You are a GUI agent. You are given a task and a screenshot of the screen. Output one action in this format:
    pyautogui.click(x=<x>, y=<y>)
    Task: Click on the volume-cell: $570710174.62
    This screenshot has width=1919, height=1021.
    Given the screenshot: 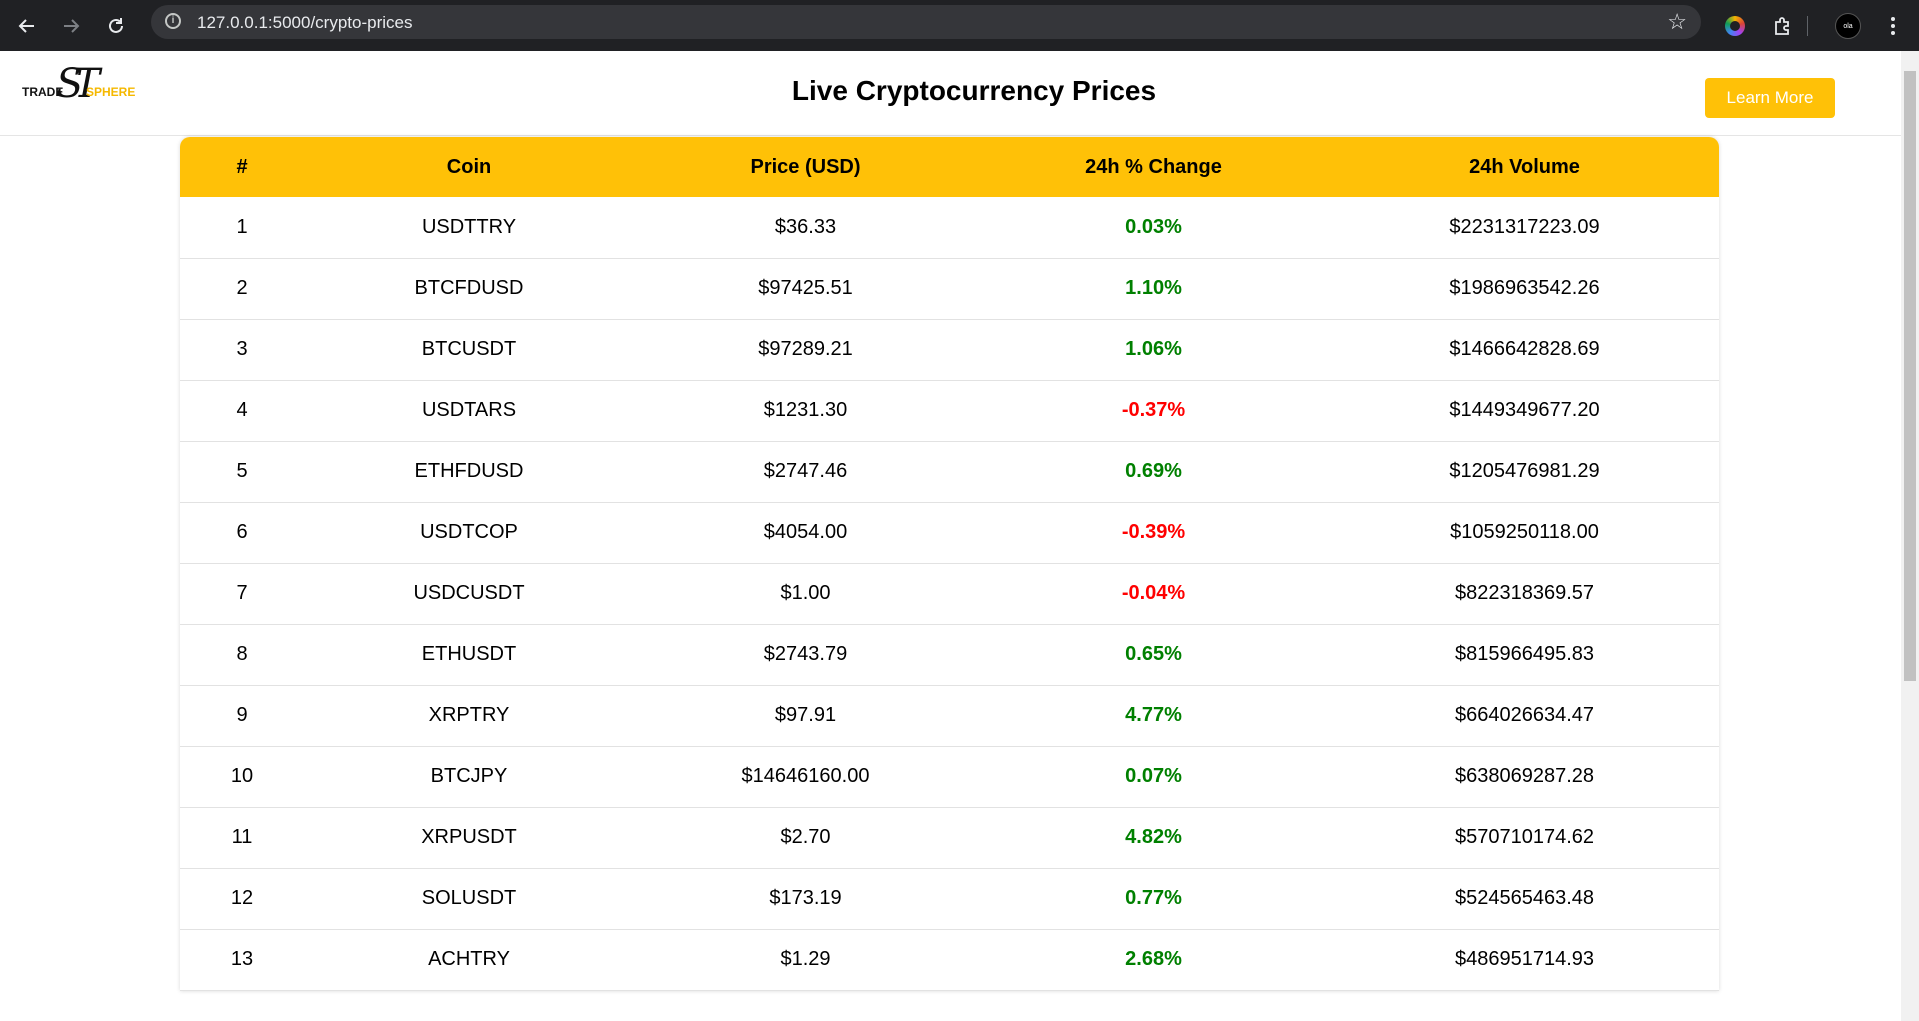 What is the action you would take?
    pyautogui.click(x=1524, y=837)
    